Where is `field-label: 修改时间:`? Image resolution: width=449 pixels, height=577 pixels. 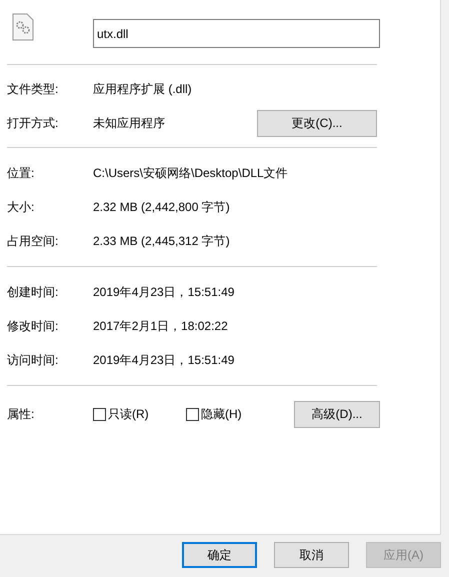
field-label: 修改时间: is located at coordinates (33, 326).